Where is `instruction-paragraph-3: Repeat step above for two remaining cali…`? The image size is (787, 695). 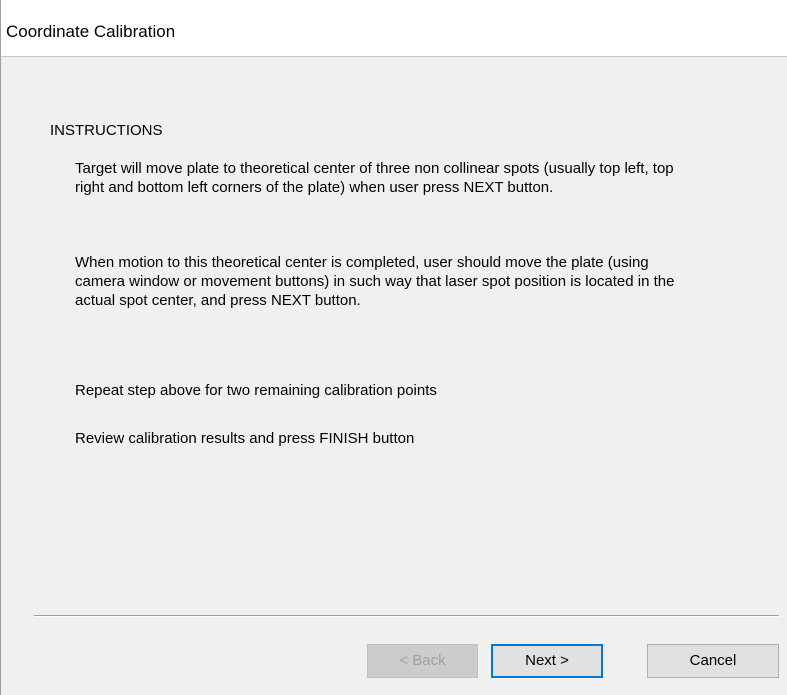 instruction-paragraph-3: Repeat step above for two remaining cali… is located at coordinates (256, 390).